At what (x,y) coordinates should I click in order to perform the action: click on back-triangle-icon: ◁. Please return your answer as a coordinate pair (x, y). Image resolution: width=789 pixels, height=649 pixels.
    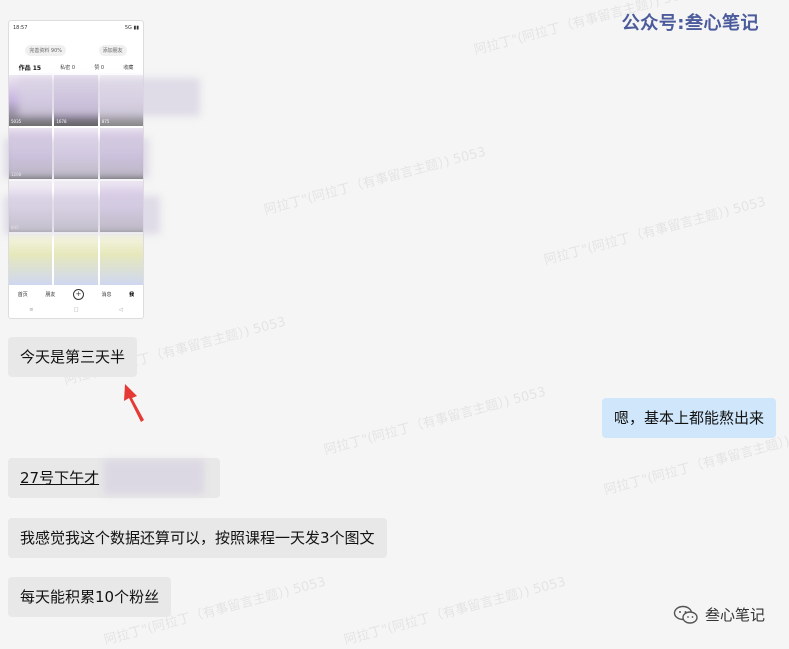
    Looking at the image, I should click on (120, 310).